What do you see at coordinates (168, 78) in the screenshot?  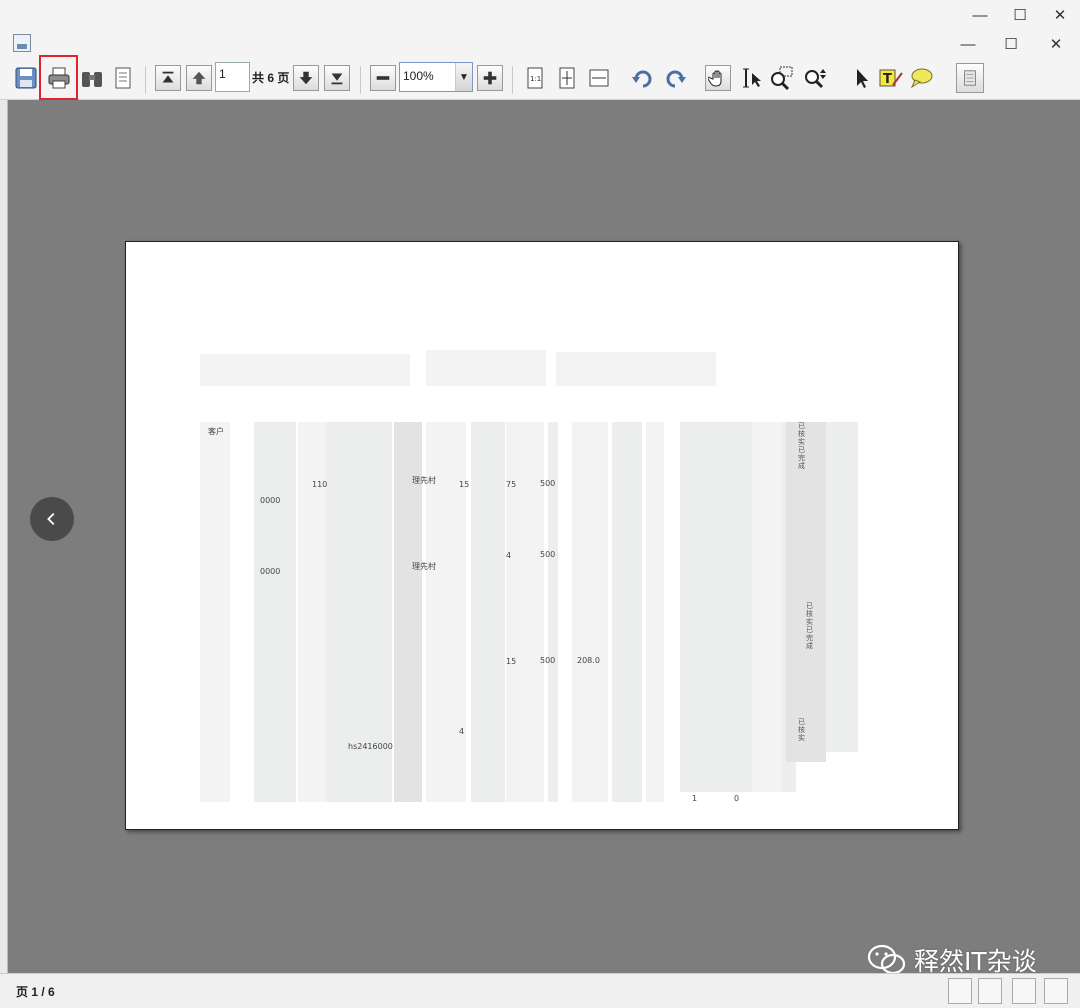 I see `first-page-button` at bounding box center [168, 78].